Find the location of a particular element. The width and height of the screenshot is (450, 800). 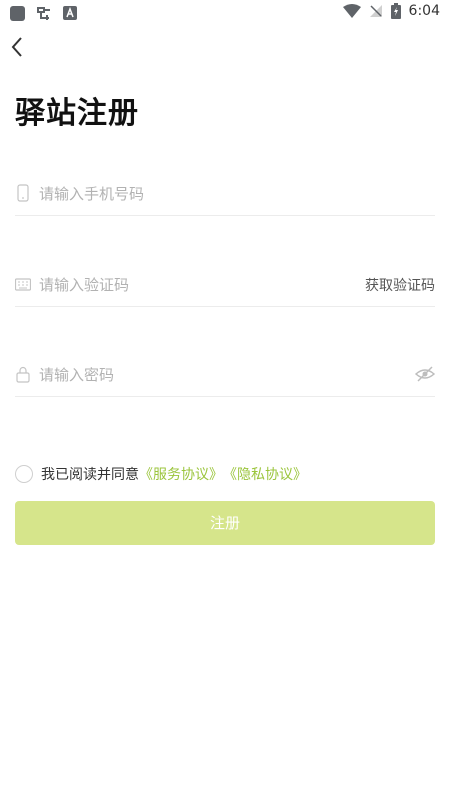

agreement-text: 我已阅读并同意 is located at coordinates (90, 475).